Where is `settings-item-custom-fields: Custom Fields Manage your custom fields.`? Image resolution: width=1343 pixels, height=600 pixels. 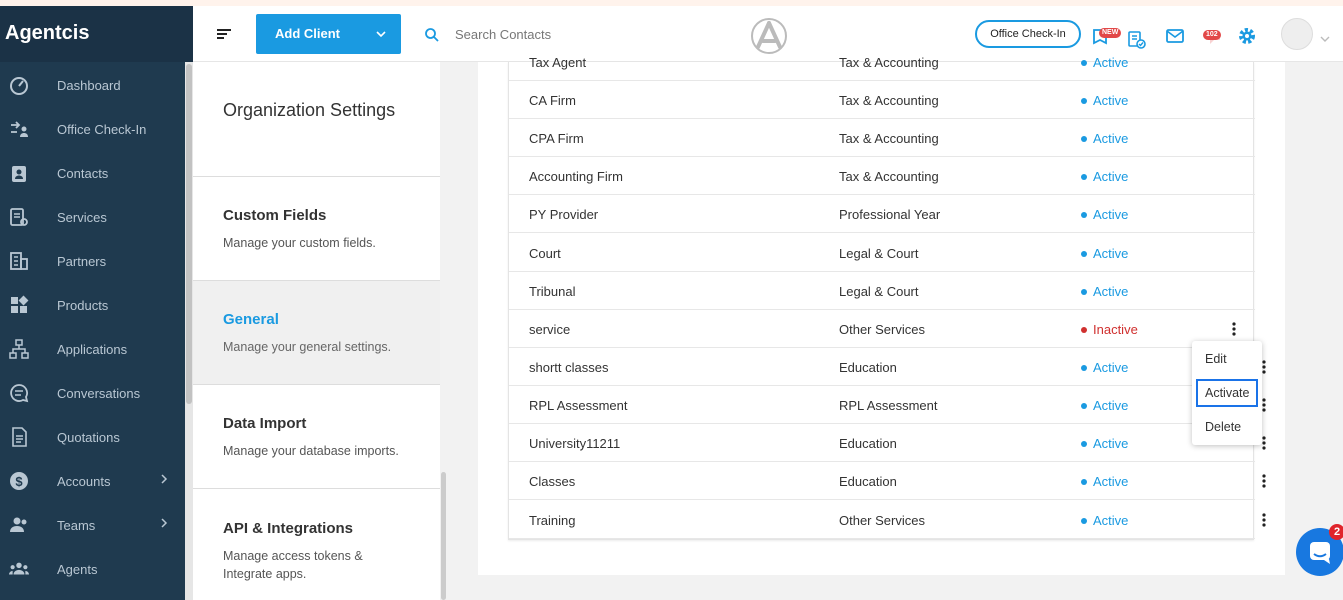
settings-item-custom-fields: Custom Fields Manage your custom fields. is located at coordinates (316, 229).